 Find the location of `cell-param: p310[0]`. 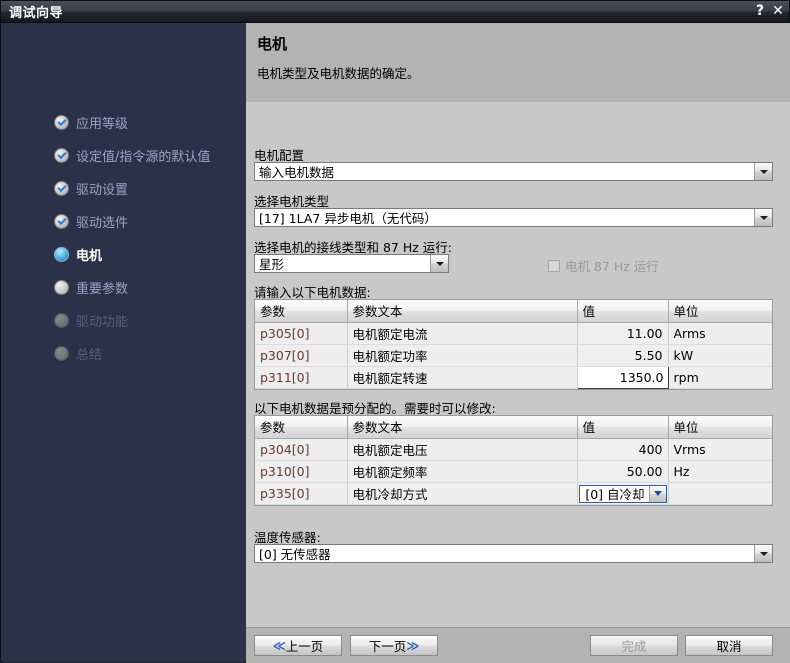

cell-param: p310[0] is located at coordinates (301, 471).